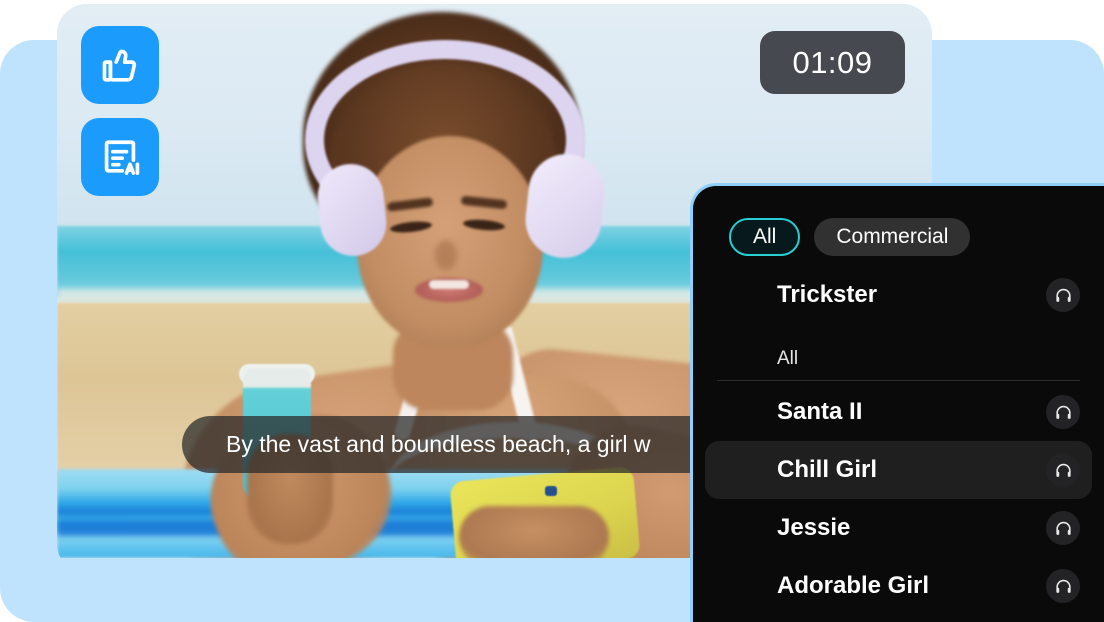 The height and width of the screenshot is (622, 1104). I want to click on filter-chip-all-label: All, so click(765, 236).